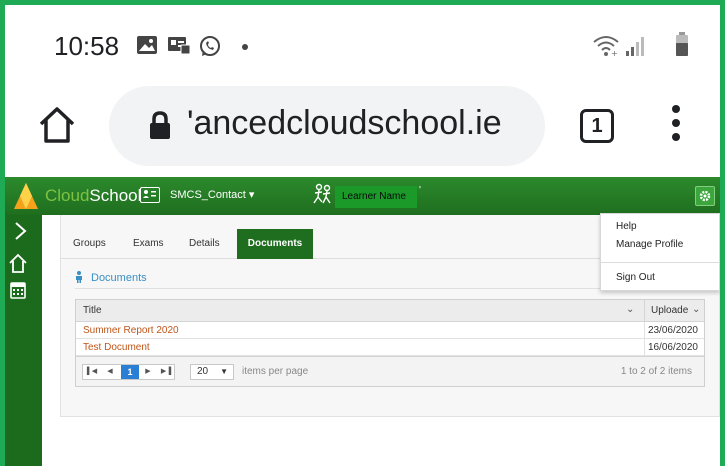 The height and width of the screenshot is (466, 725). I want to click on lock-icon, so click(160, 125).